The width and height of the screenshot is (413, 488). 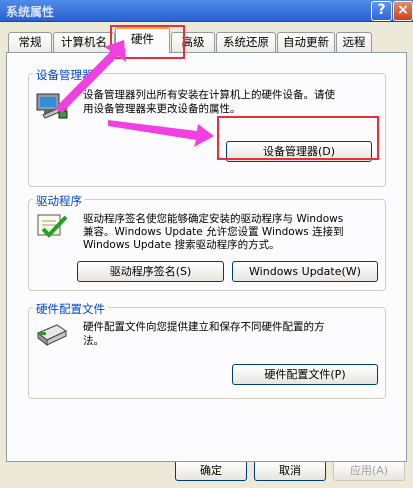 I want to click on title-bar: 系统属性 ? ×, so click(x=206, y=11).